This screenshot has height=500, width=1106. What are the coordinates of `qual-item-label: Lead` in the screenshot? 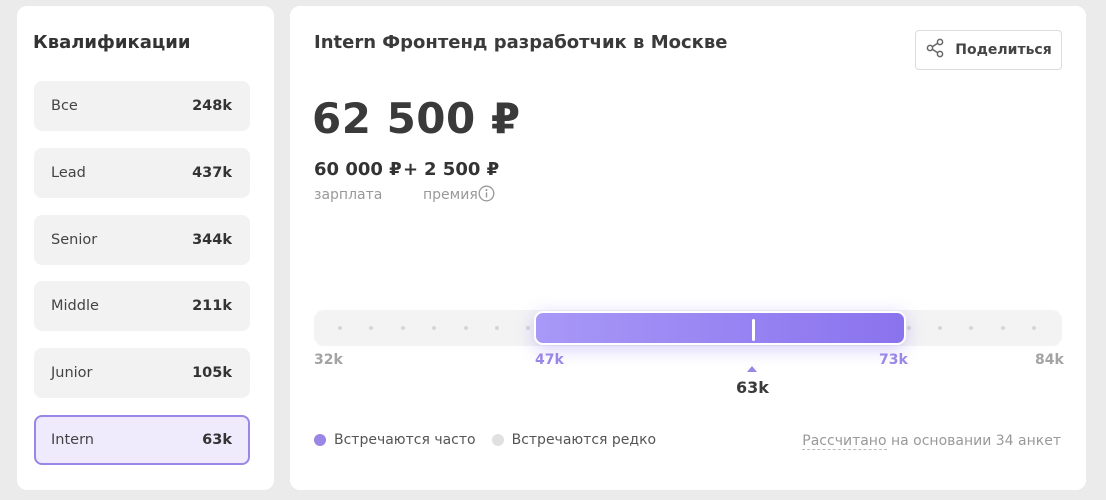 It's located at (68, 173).